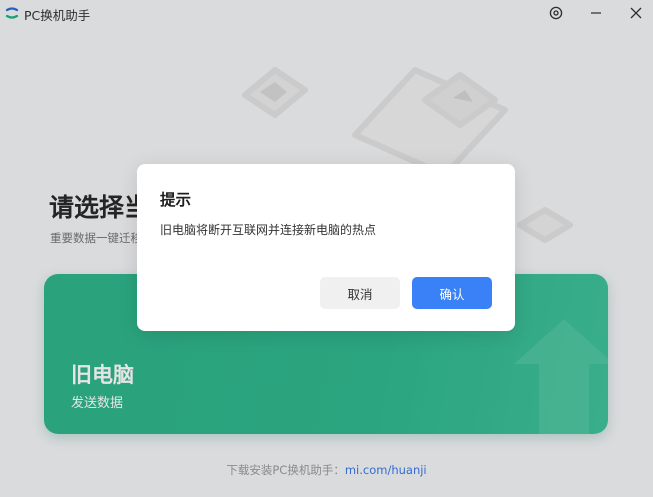 This screenshot has height=497, width=653. What do you see at coordinates (360, 293) in the screenshot?
I see `cancel-button: 取消` at bounding box center [360, 293].